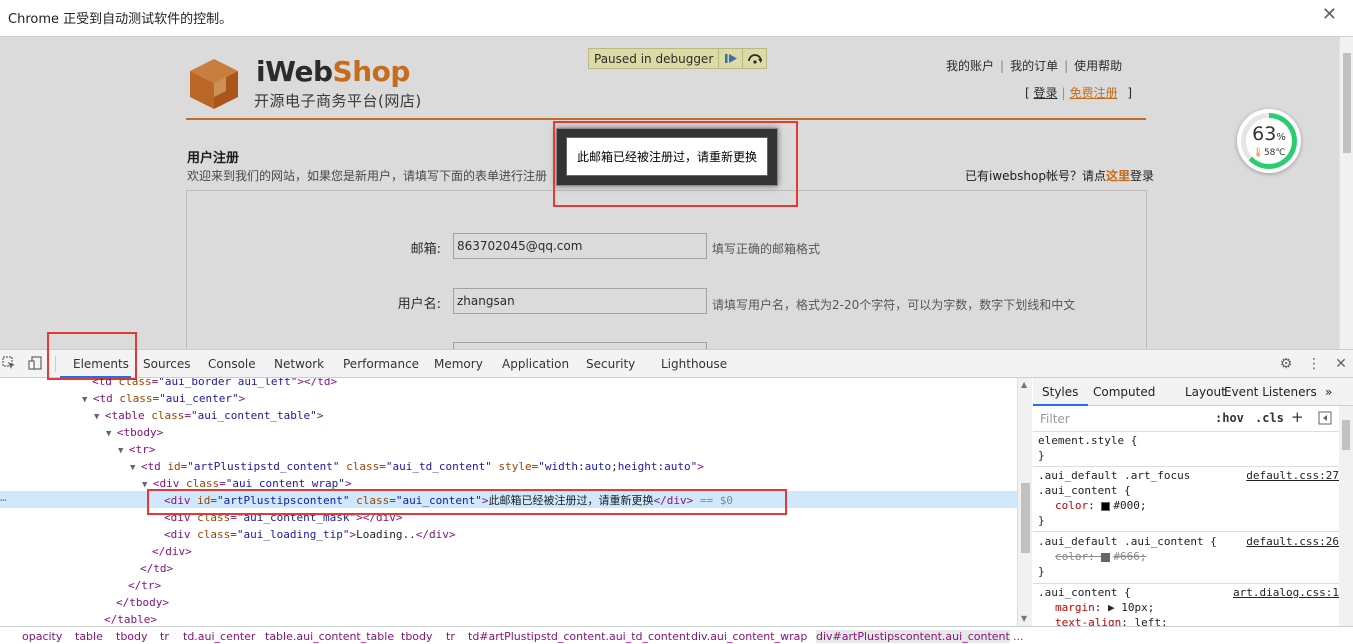 This screenshot has height=644, width=1353. Describe the element at coordinates (1141, 176) in the screenshot. I see `have-account-suffix: 登录` at that location.